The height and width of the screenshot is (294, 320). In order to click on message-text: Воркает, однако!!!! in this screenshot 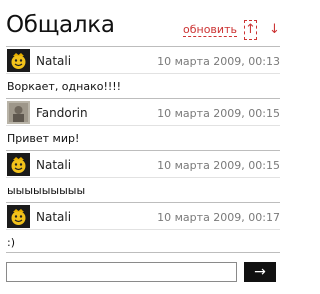, I will do `click(64, 86)`.